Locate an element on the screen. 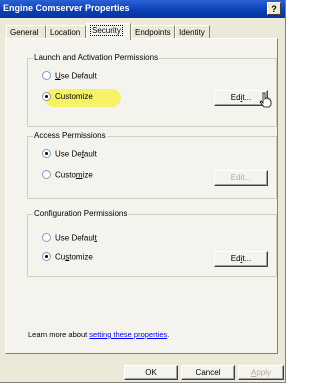 Image resolution: width=320 pixels, height=385 pixels. group-title: Access Permissions is located at coordinates (70, 135).